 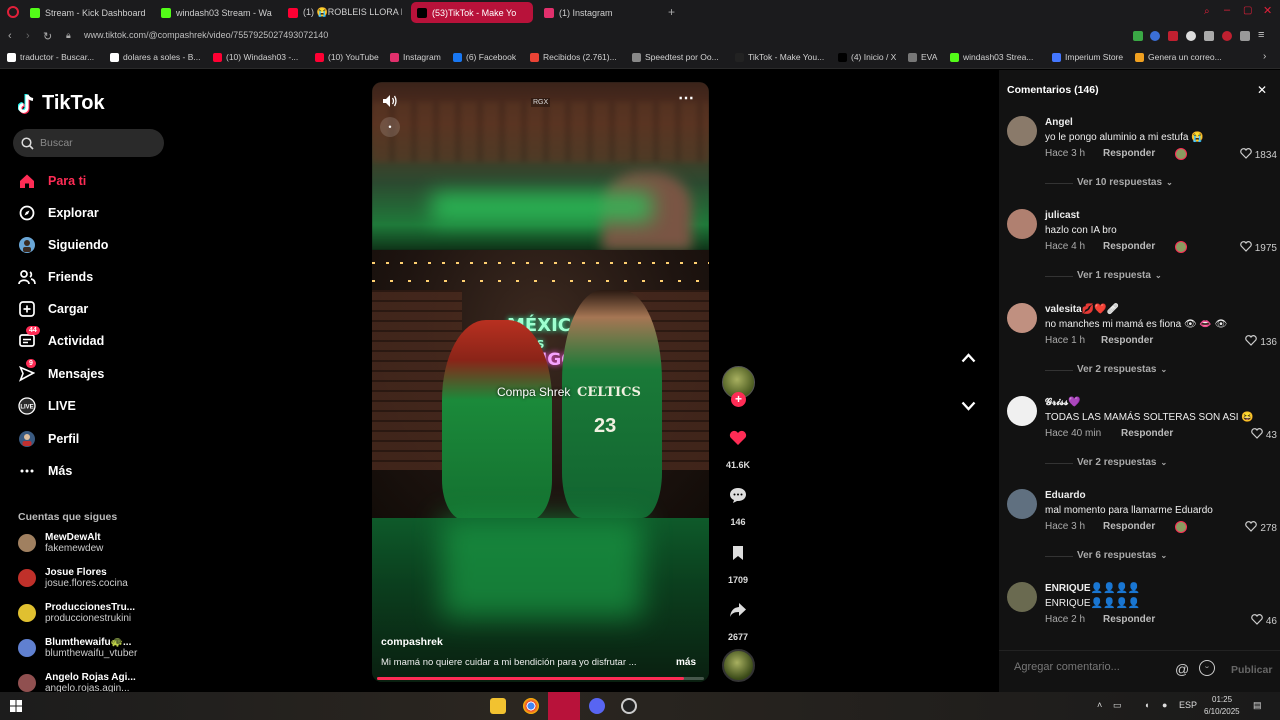 What do you see at coordinates (1258, 248) in the screenshot?
I see `comment-like: 1975` at bounding box center [1258, 248].